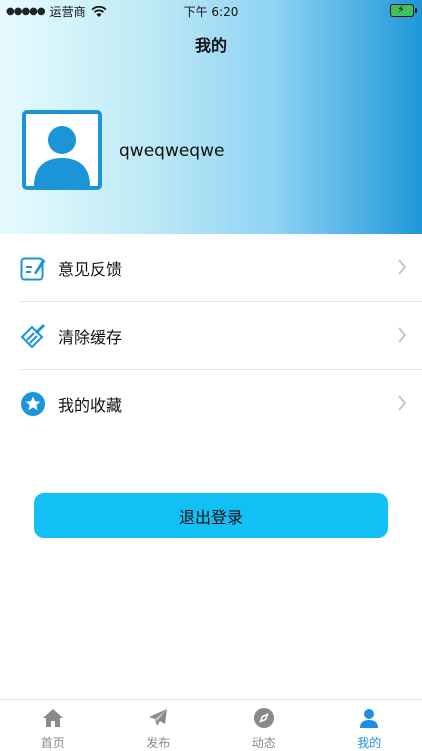 The image size is (422, 751). I want to click on tab-label: 动态, so click(264, 742).